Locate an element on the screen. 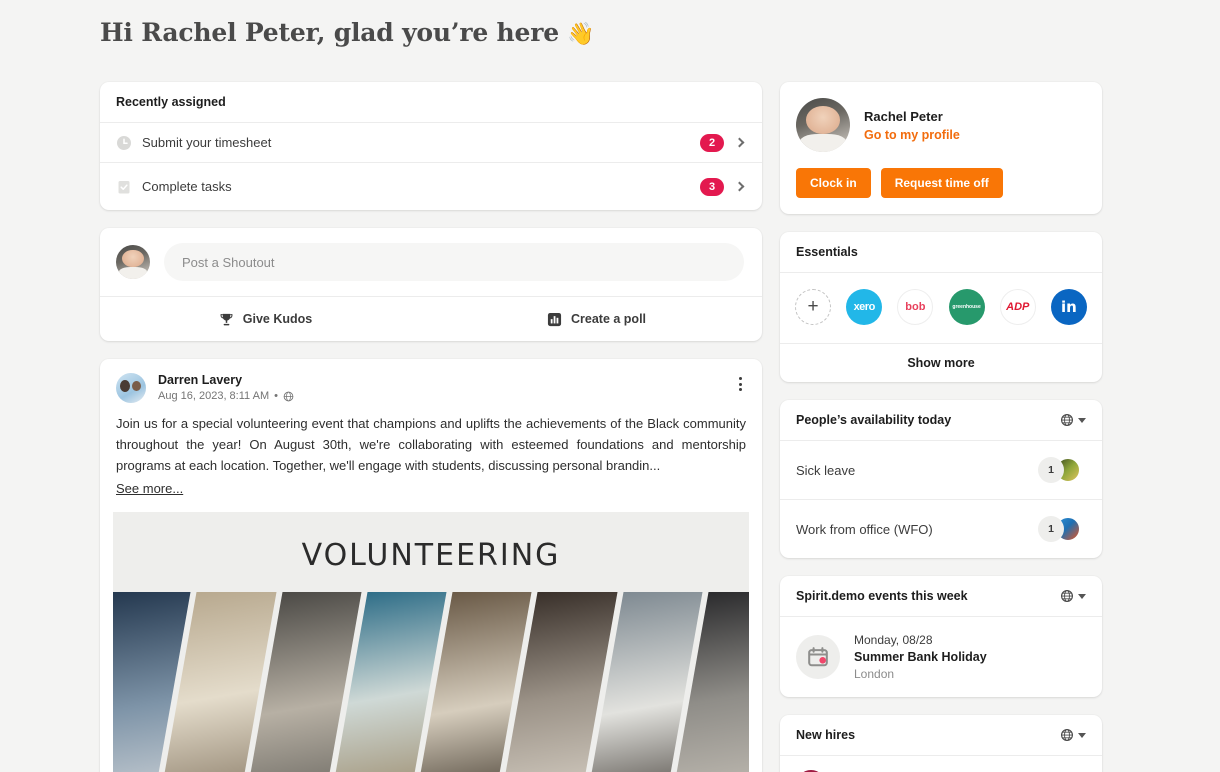 The height and width of the screenshot is (772, 1220). assigned-row-tasks: Complete tasks 3 is located at coordinates (431, 186).